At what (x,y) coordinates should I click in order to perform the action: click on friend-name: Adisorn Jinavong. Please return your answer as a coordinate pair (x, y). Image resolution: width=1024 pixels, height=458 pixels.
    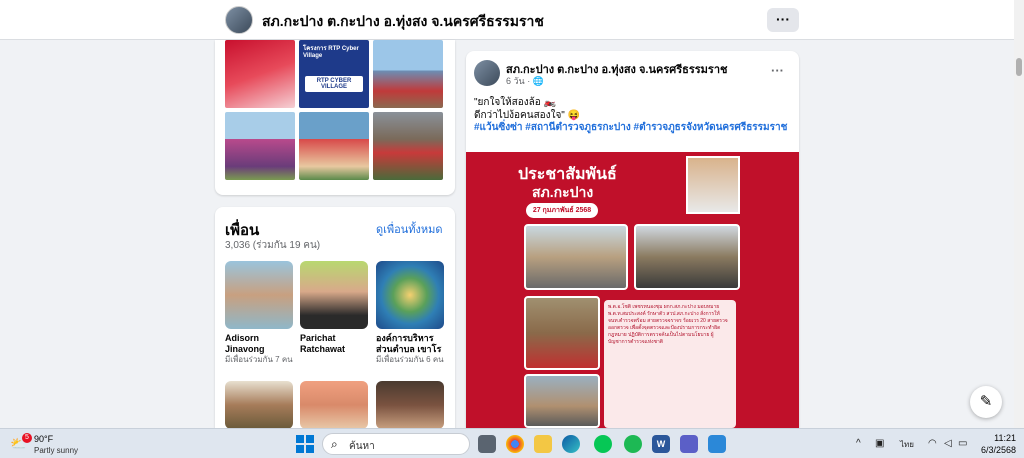
    Looking at the image, I should click on (259, 344).